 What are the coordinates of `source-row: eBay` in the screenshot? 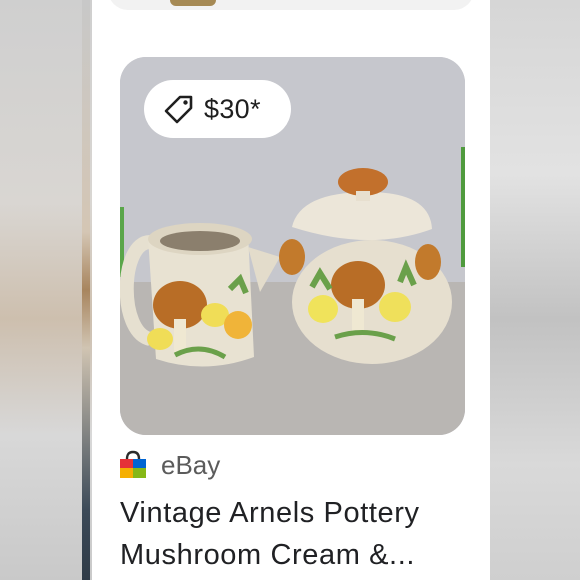 It's located at (169, 465).